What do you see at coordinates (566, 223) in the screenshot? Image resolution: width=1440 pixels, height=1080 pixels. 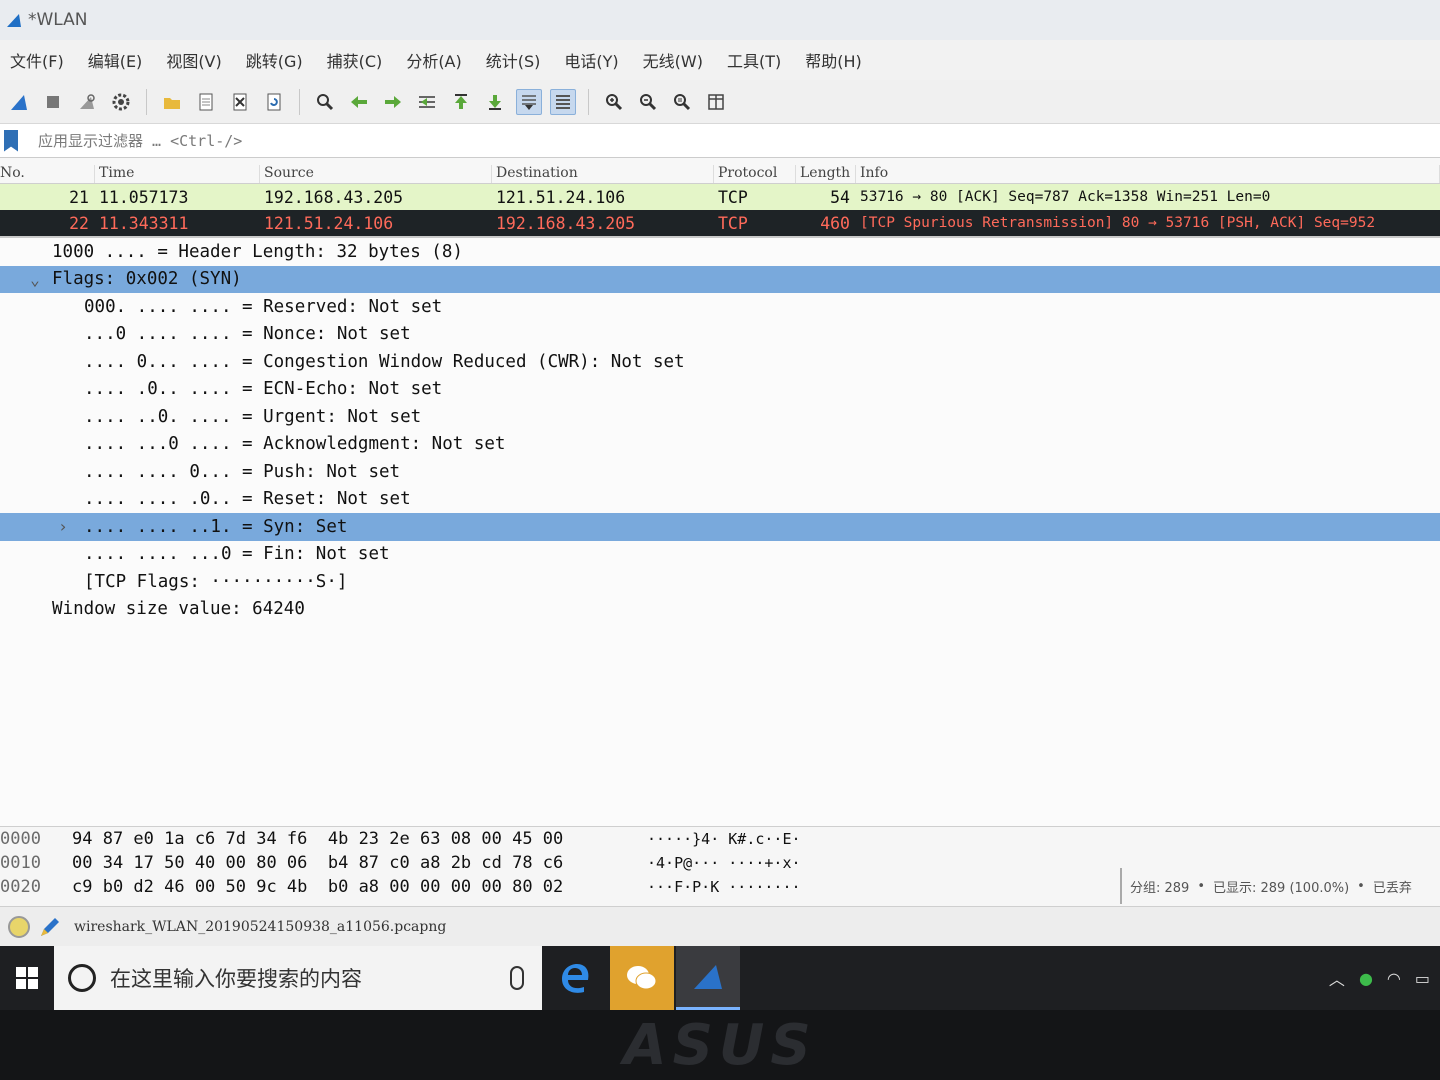 I see `packet-cell-destination: 192.168.43.205` at bounding box center [566, 223].